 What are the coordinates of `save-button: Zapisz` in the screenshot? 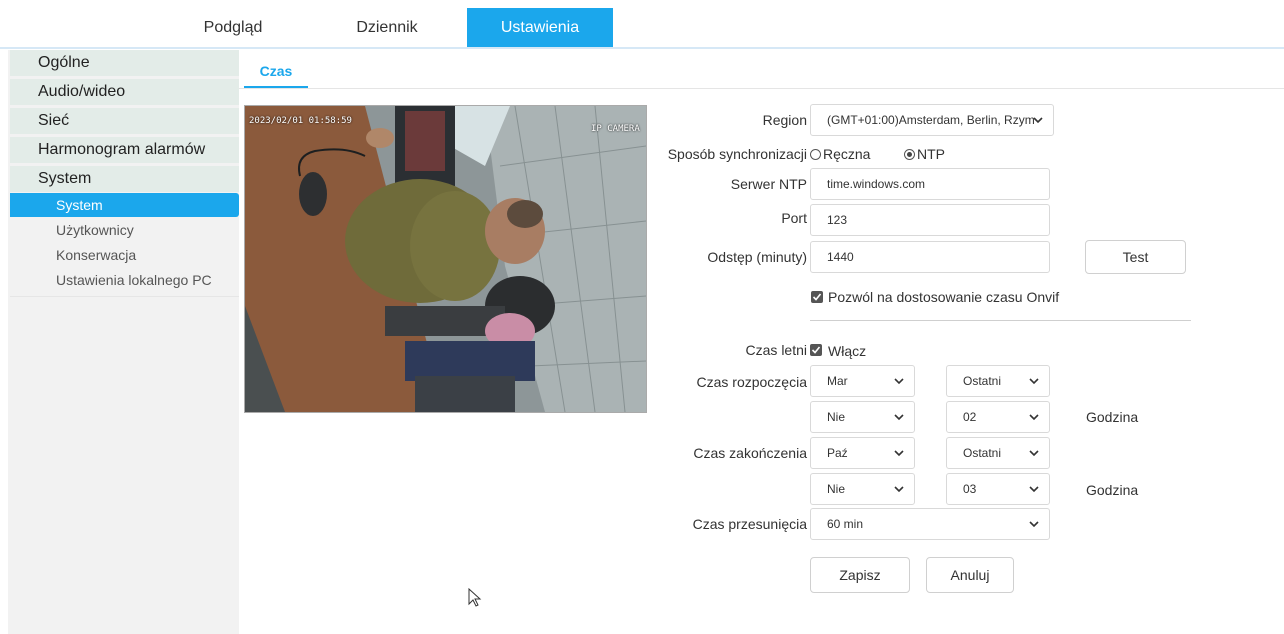 It's located at (860, 575).